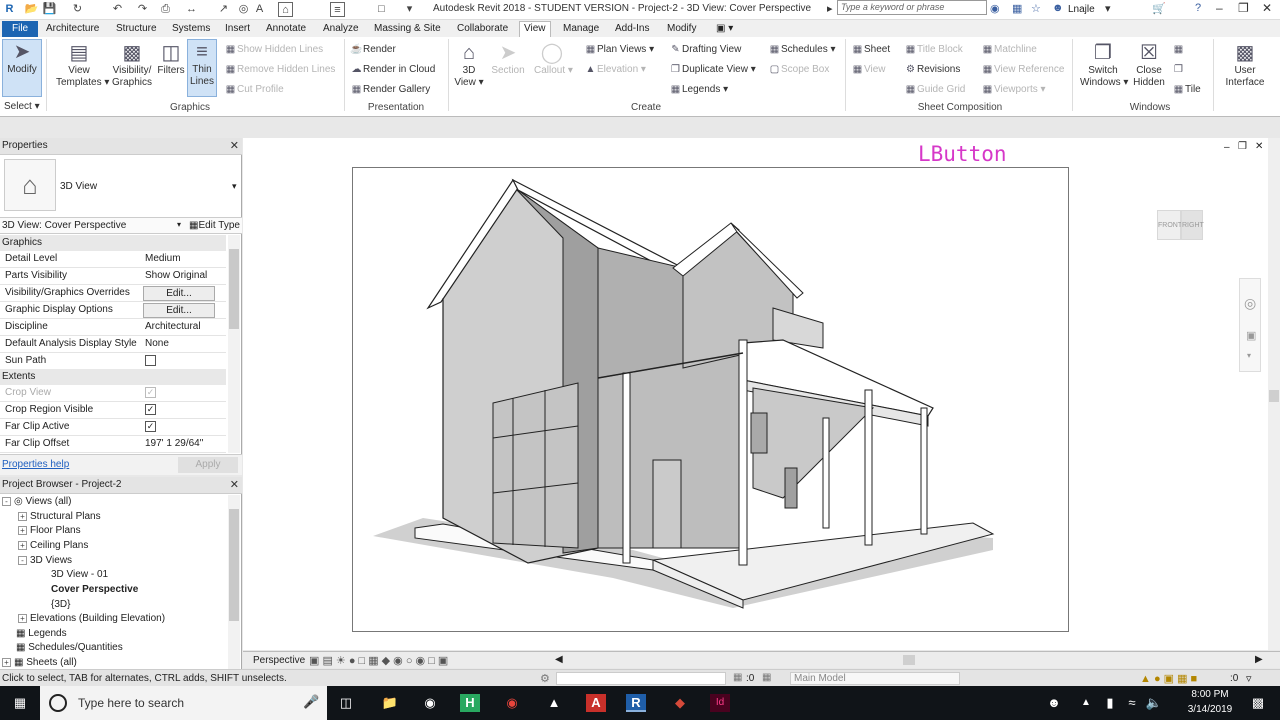 The height and width of the screenshot is (720, 1280). I want to click on tree-views-all: - ◎ Views (all), so click(36, 501).